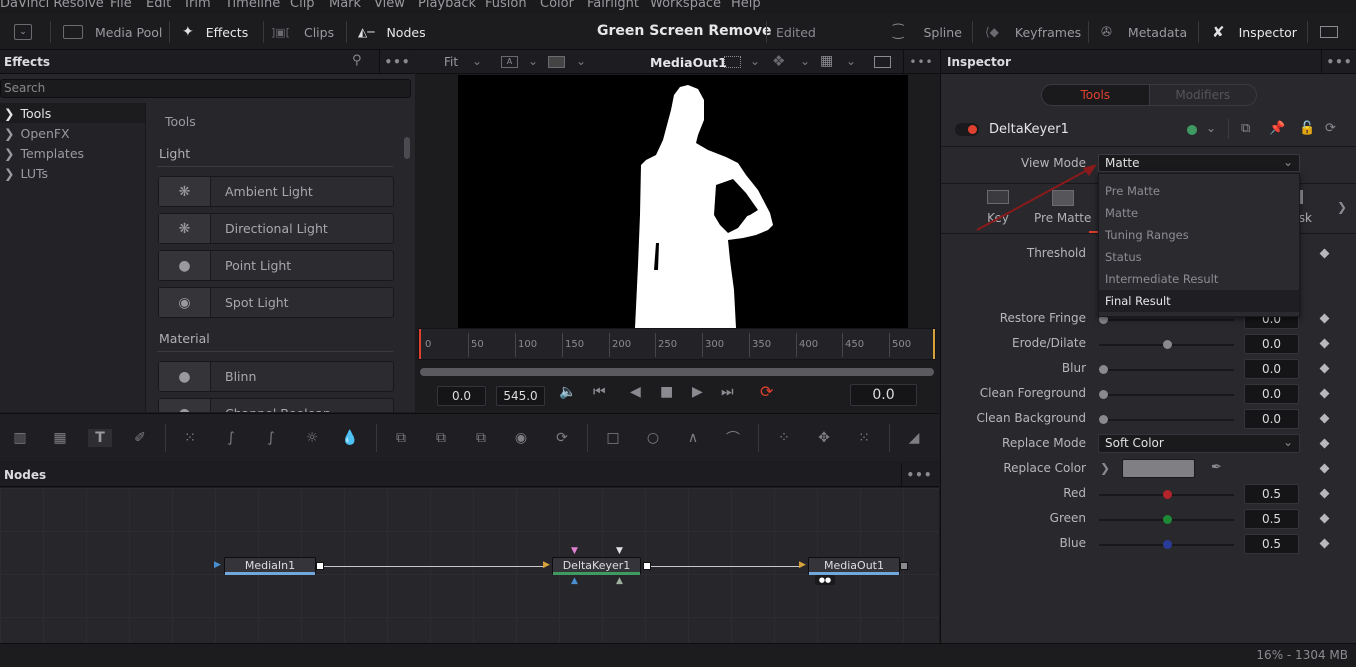 The image size is (1356, 667). Describe the element at coordinates (72, 133) in the screenshot. I see `tree-item-openfx: ❯ OpenFX` at that location.